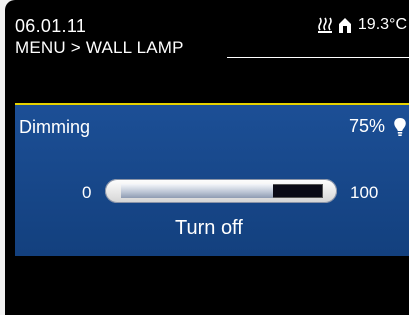 Image resolution: width=409 pixels, height=315 pixels. I want to click on header-status: 19.3°C, so click(362, 25).